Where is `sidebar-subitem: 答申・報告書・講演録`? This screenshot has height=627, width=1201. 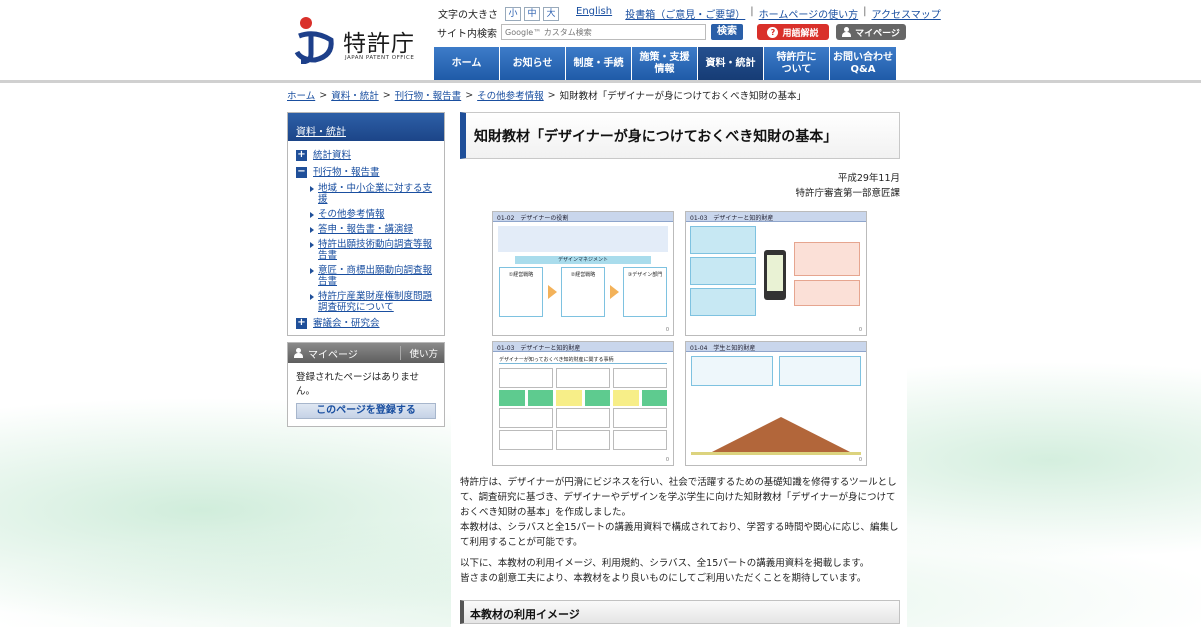
sidebar-subitem: 答申・報告書・講演録 is located at coordinates (367, 229).